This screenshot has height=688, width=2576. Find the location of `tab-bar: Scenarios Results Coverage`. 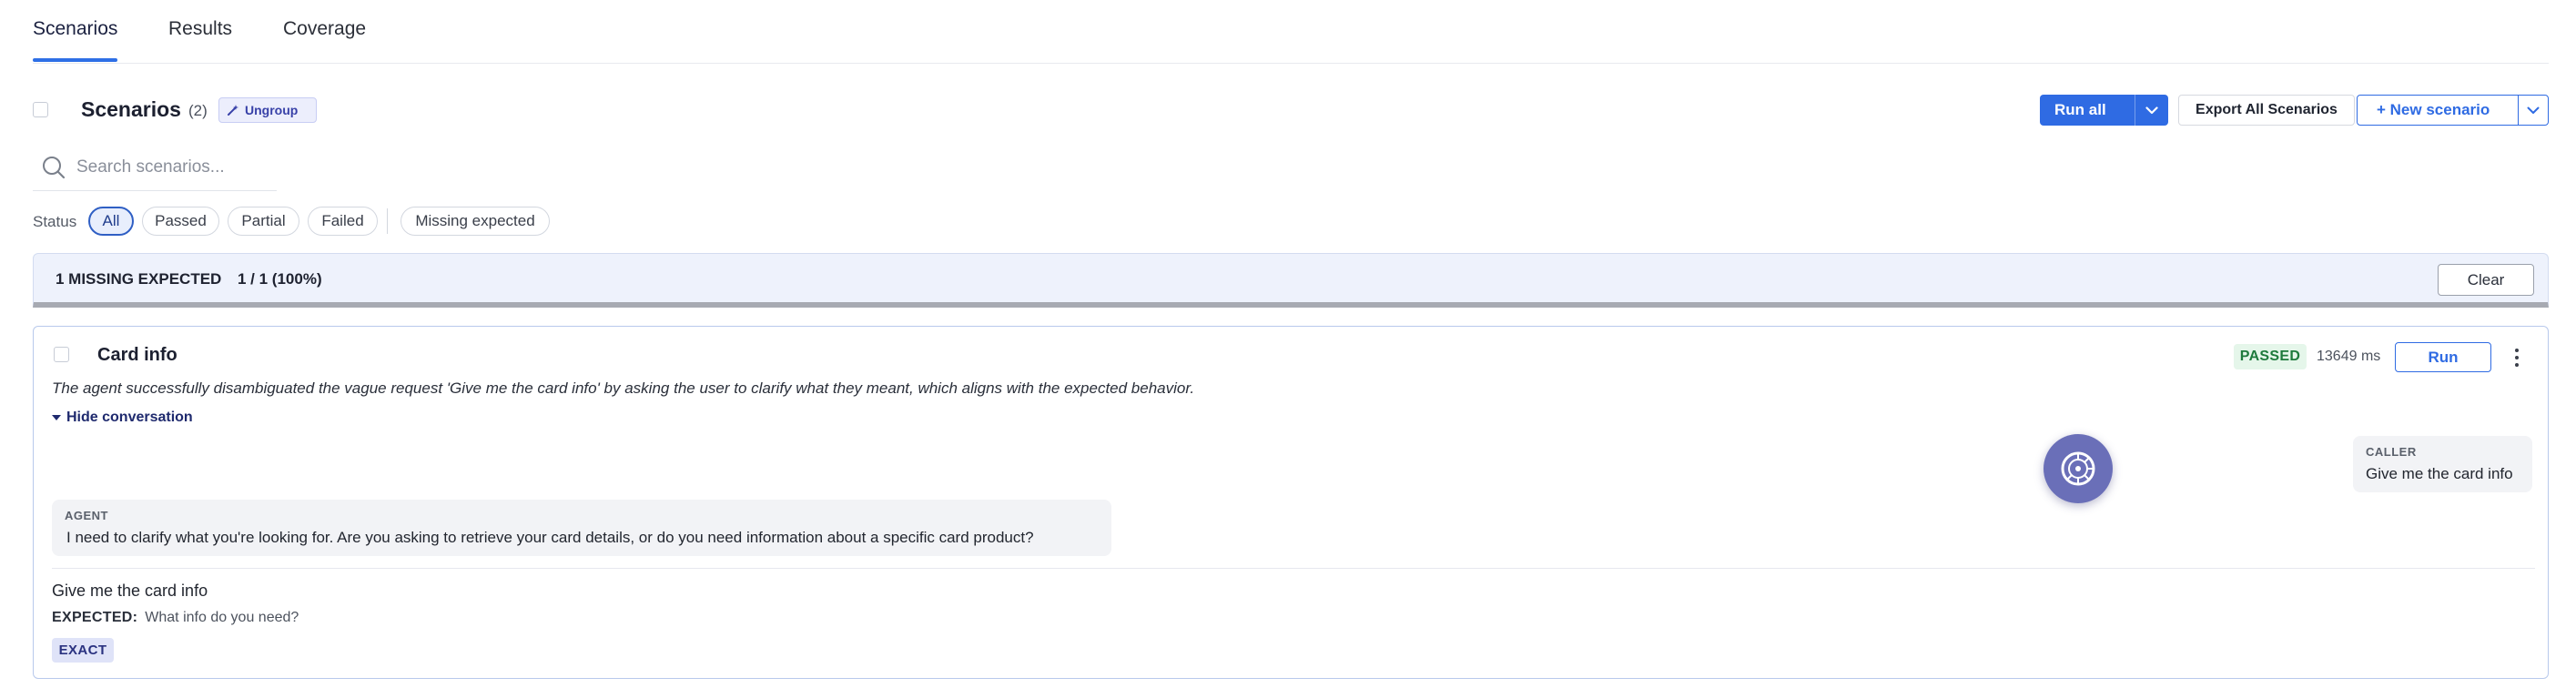

tab-bar: Scenarios Results Coverage is located at coordinates (1291, 32).